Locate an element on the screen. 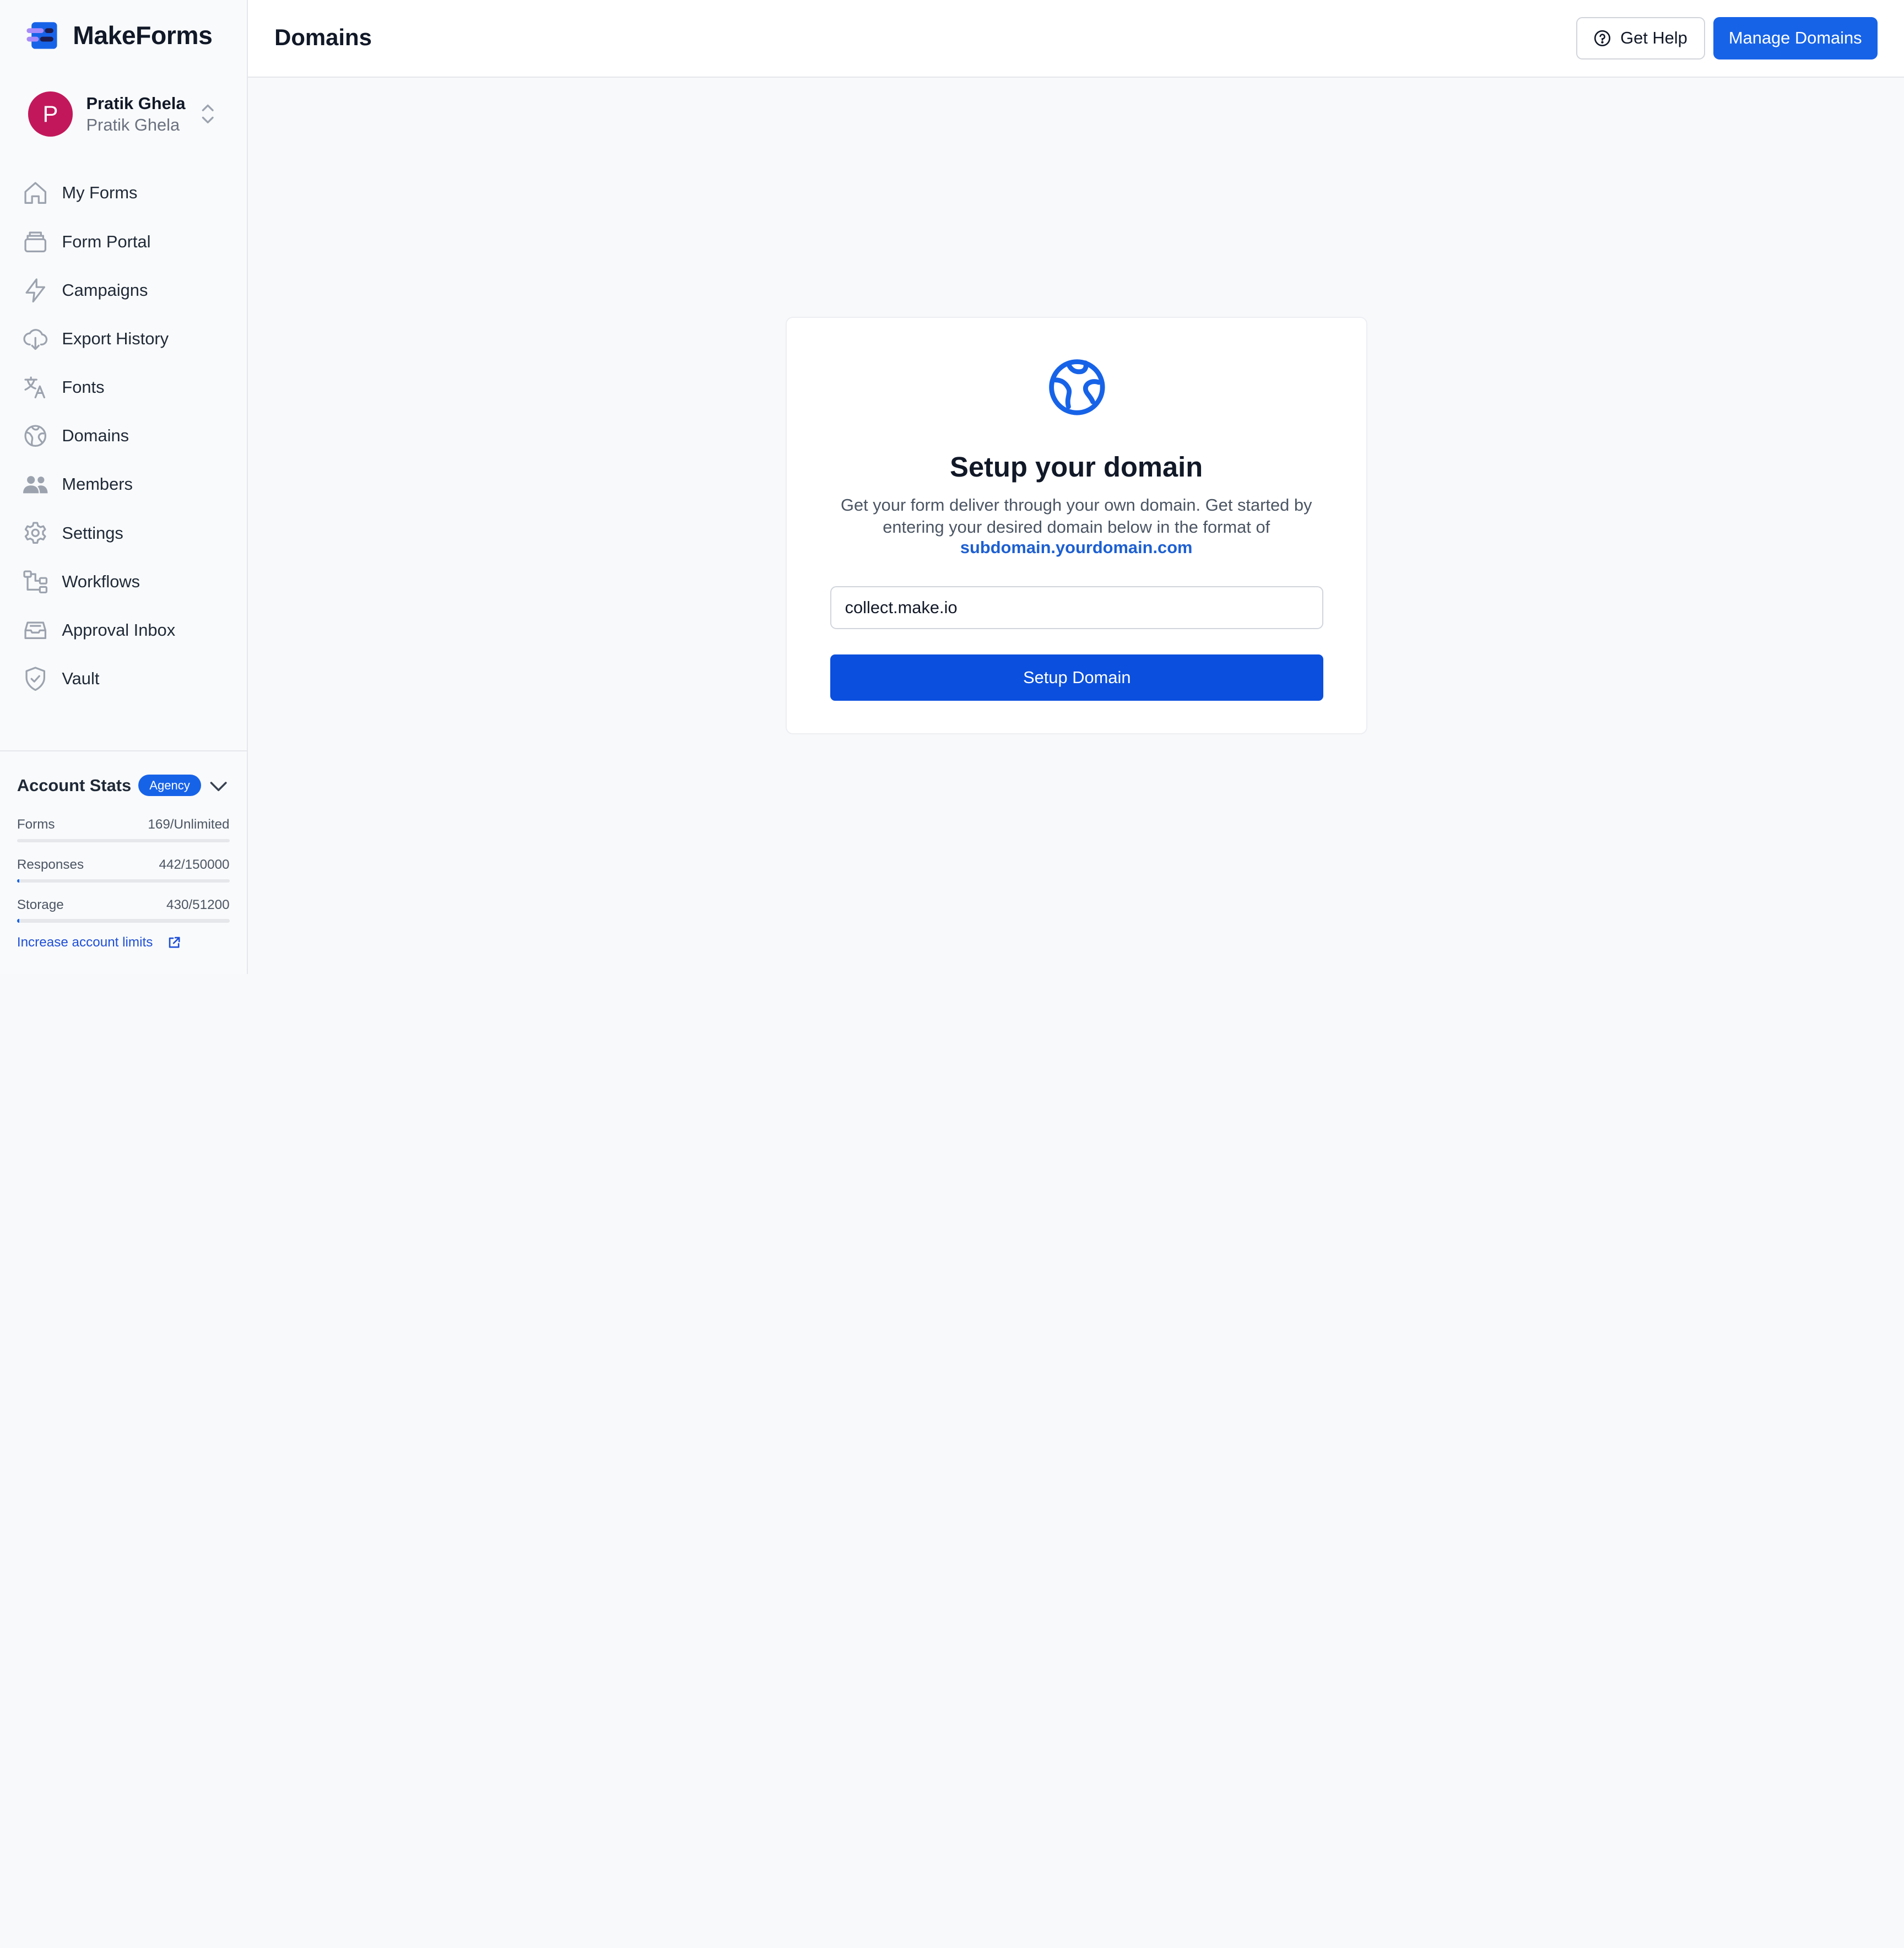  page-title: Domains is located at coordinates (323, 37).